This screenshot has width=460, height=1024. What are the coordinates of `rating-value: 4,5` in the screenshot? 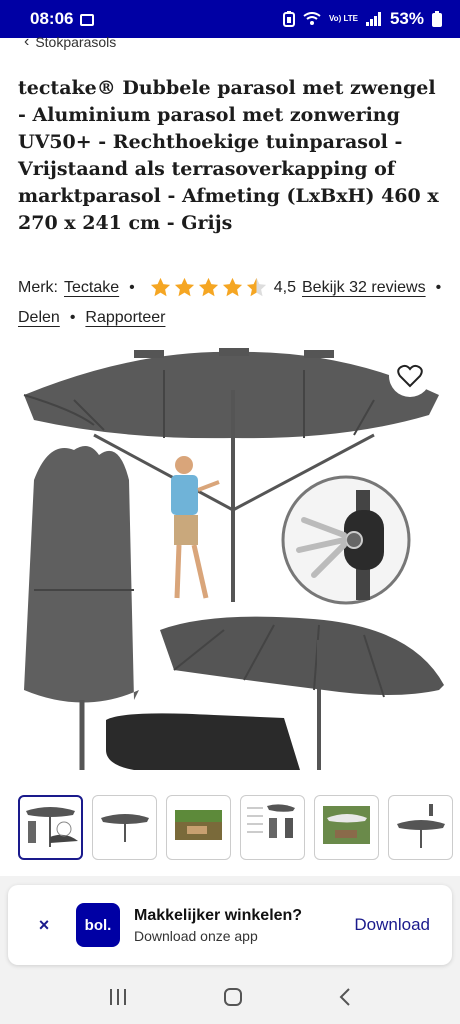 It's located at (284, 287).